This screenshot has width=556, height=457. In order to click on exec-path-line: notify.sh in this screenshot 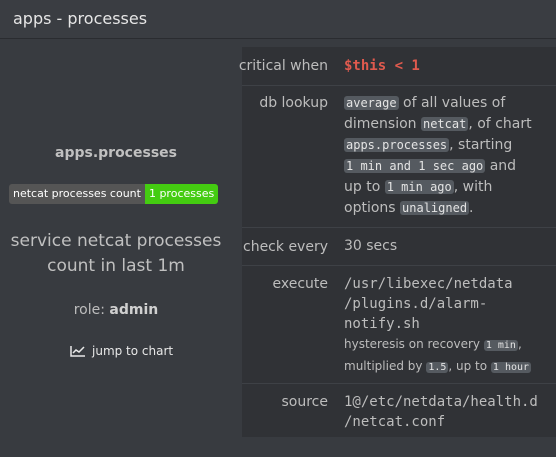, I will do `click(382, 324)`.